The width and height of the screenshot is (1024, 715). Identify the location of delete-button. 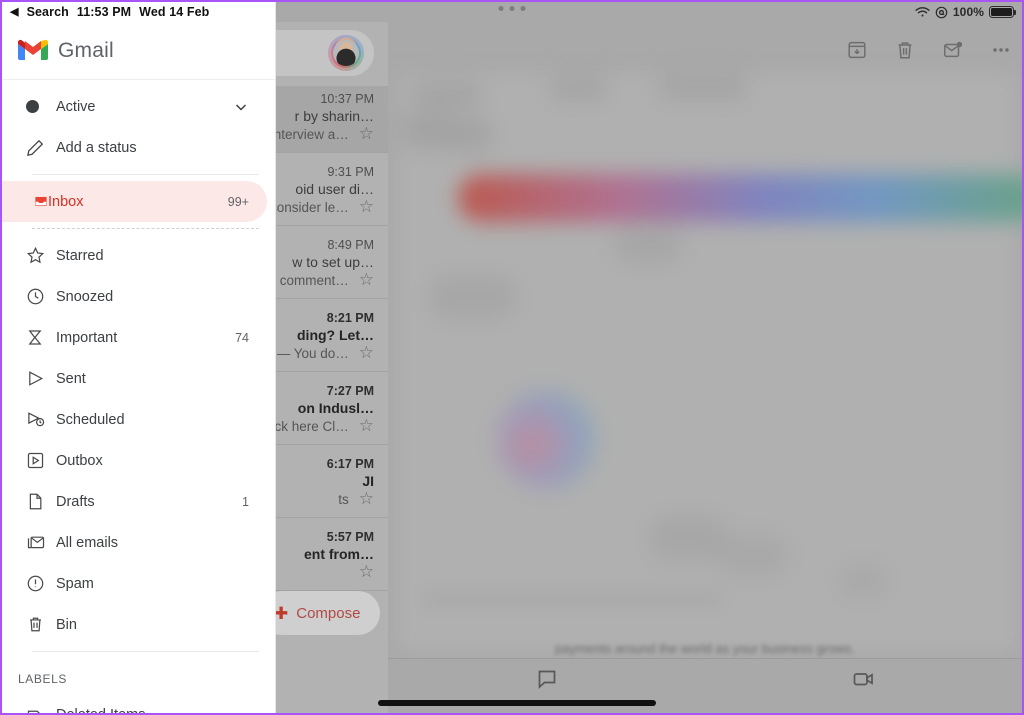
(905, 50).